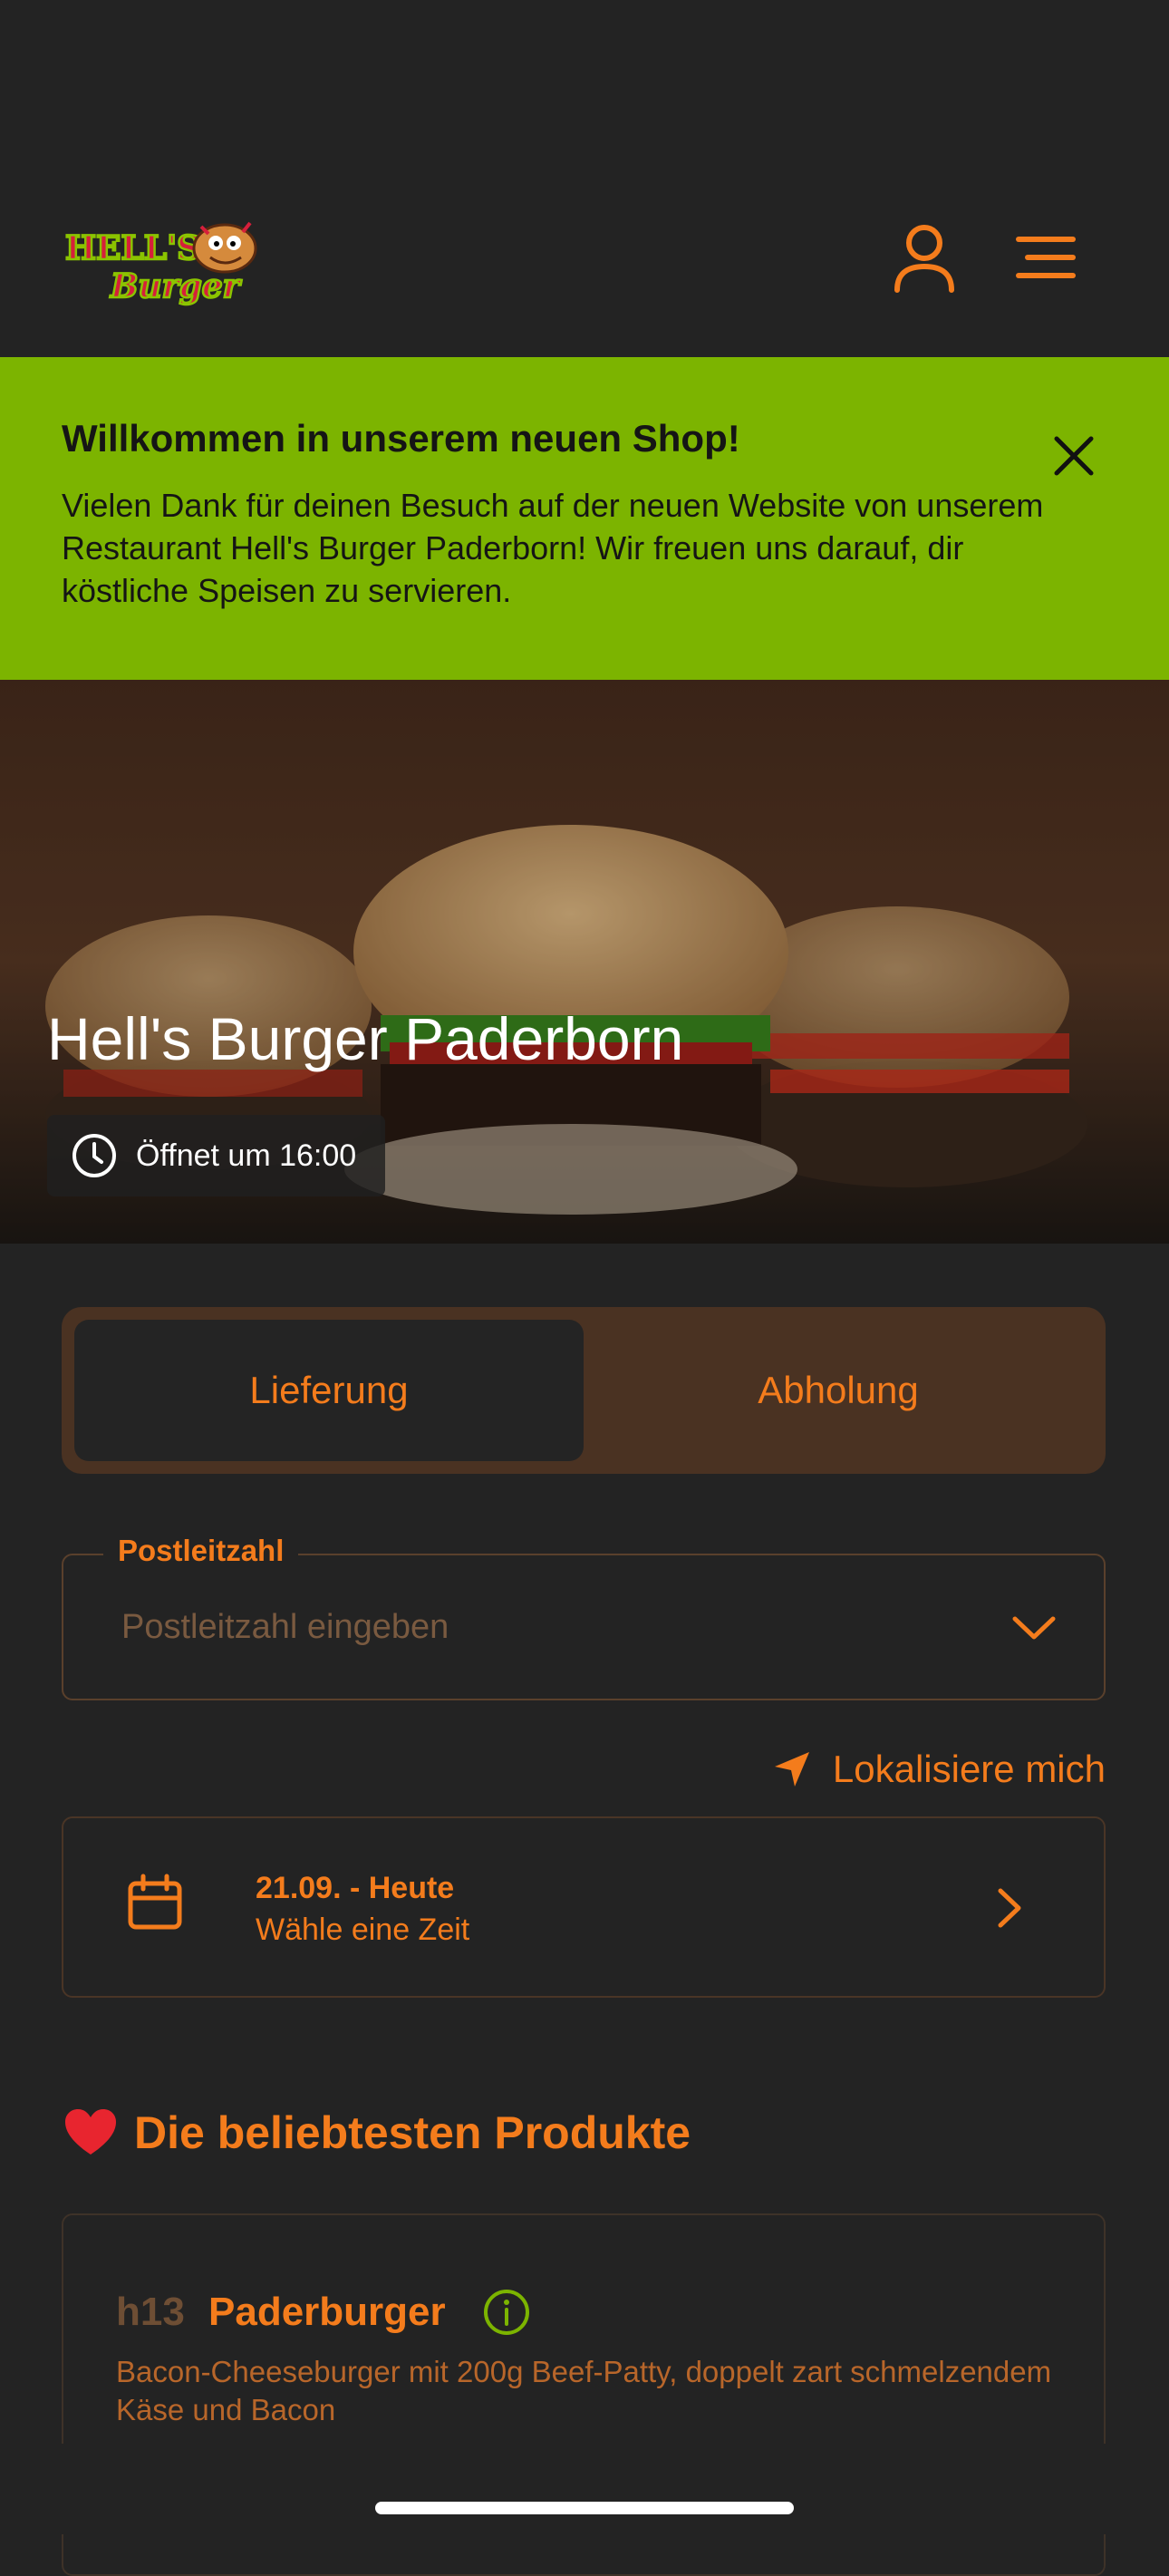 The image size is (1169, 2576). Describe the element at coordinates (969, 1769) in the screenshot. I see `locate-me-label: Lokalisiere mich` at that location.